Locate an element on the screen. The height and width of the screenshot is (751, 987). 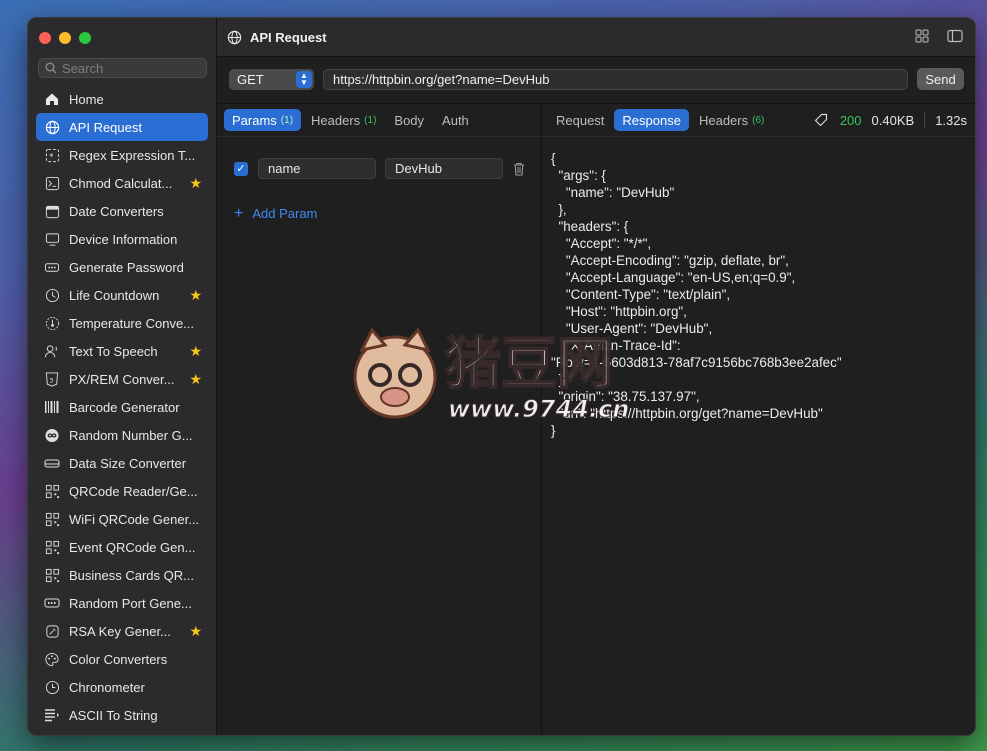
sidebar-item-ascii-to-string: ASCII To String is located at coordinates (122, 715).